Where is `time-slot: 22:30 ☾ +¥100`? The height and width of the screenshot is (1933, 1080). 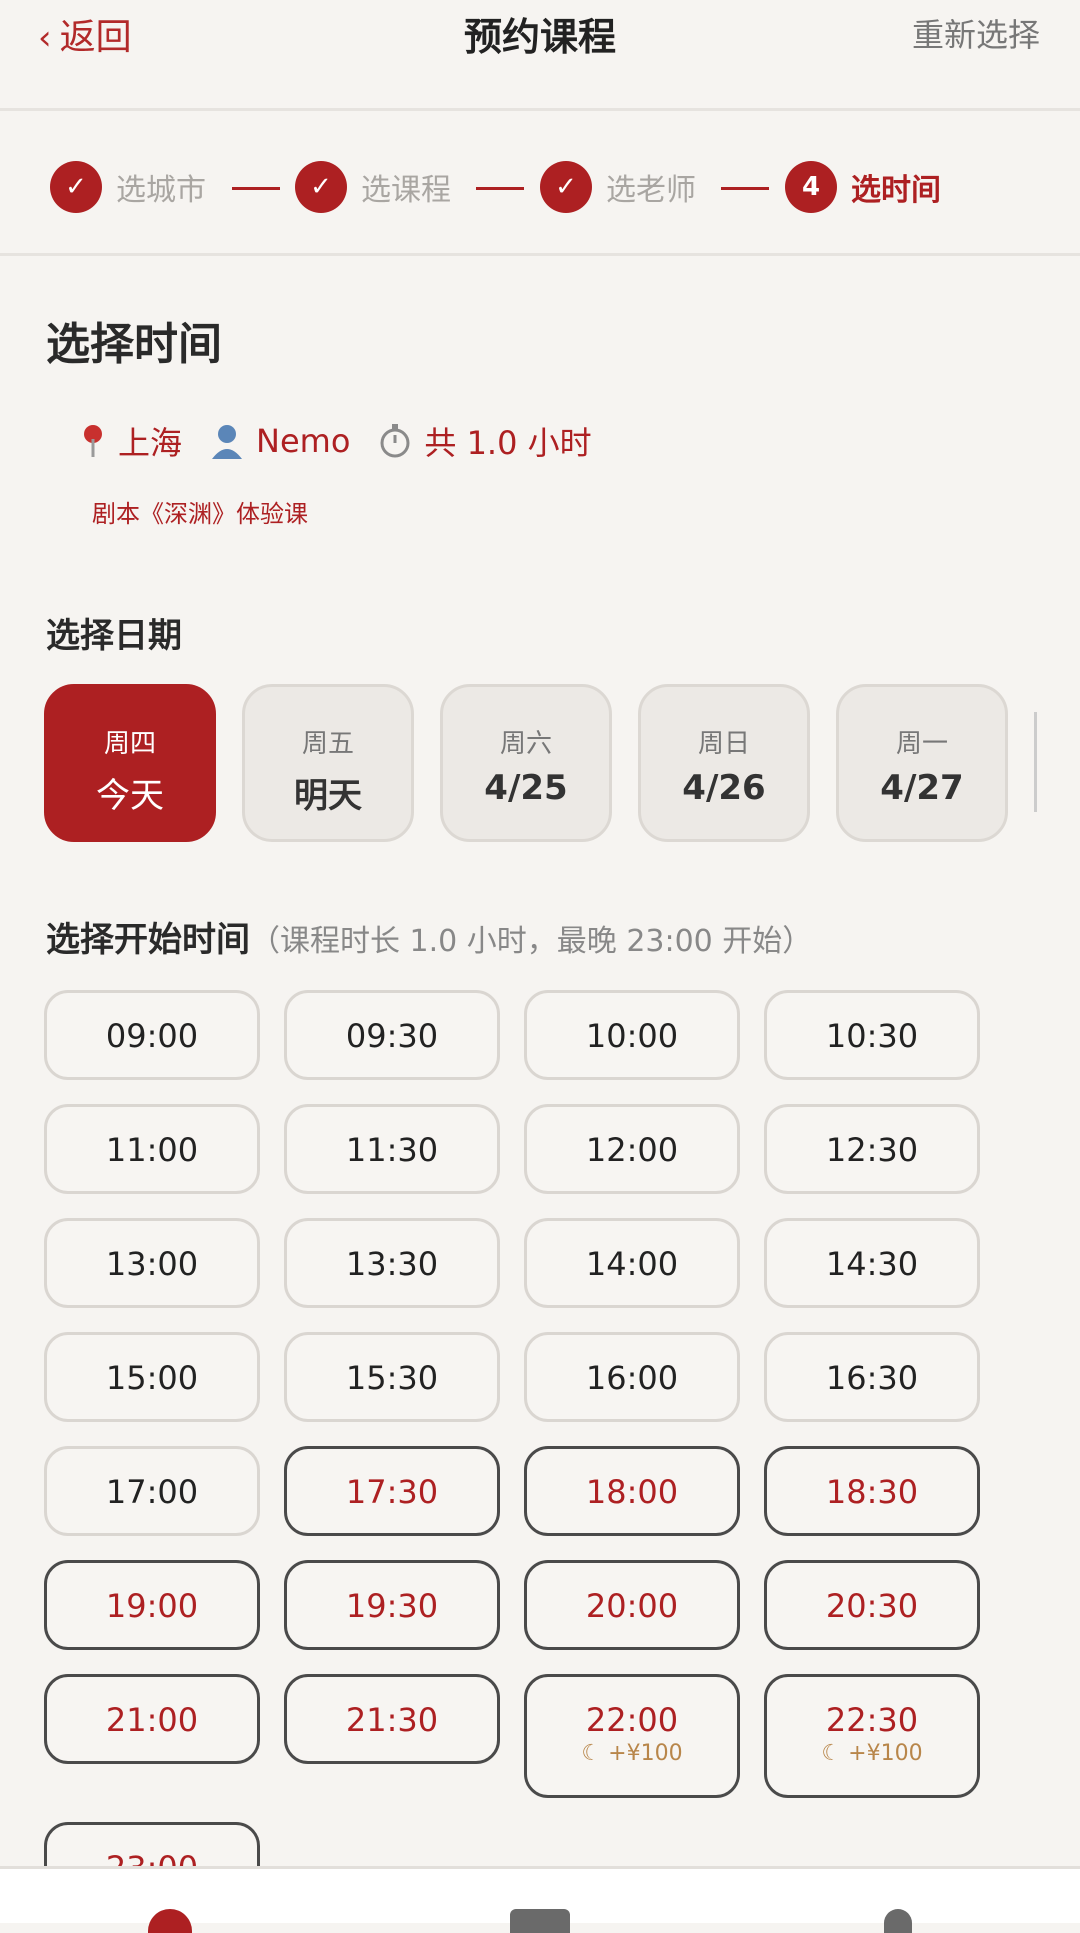 time-slot: 22:30 ☾ +¥100 is located at coordinates (872, 1736).